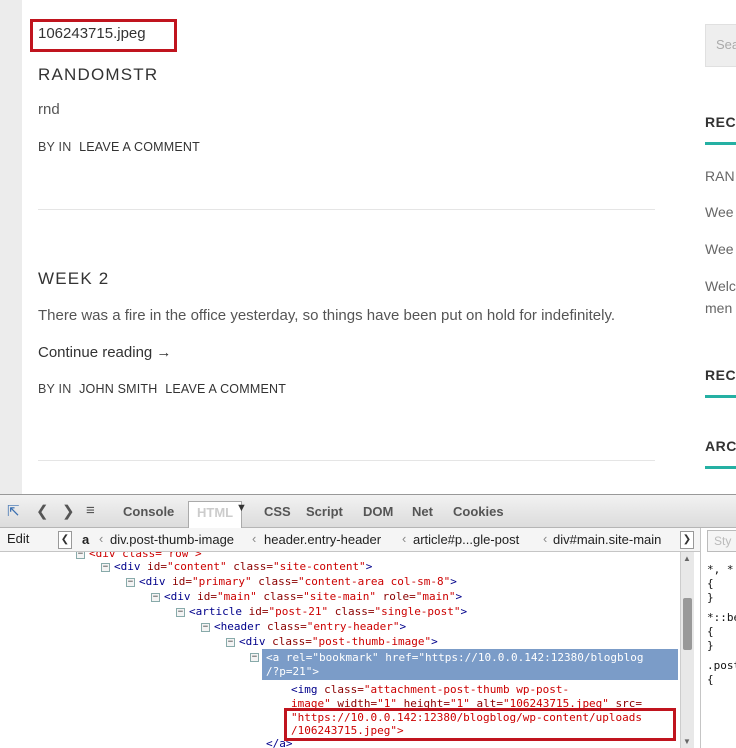 Image resolution: width=736 pixels, height=748 pixels. What do you see at coordinates (607, 539) in the screenshot?
I see `breadcrumb-item: div#main.site-main` at bounding box center [607, 539].